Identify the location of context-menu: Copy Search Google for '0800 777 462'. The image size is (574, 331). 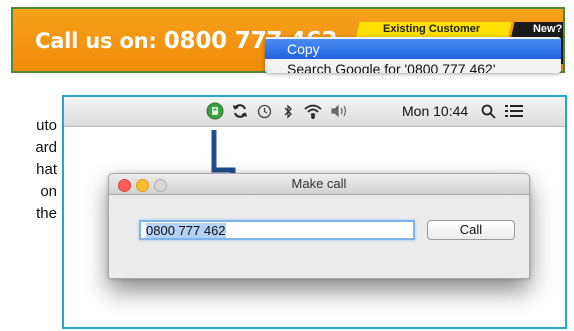
(413, 55).